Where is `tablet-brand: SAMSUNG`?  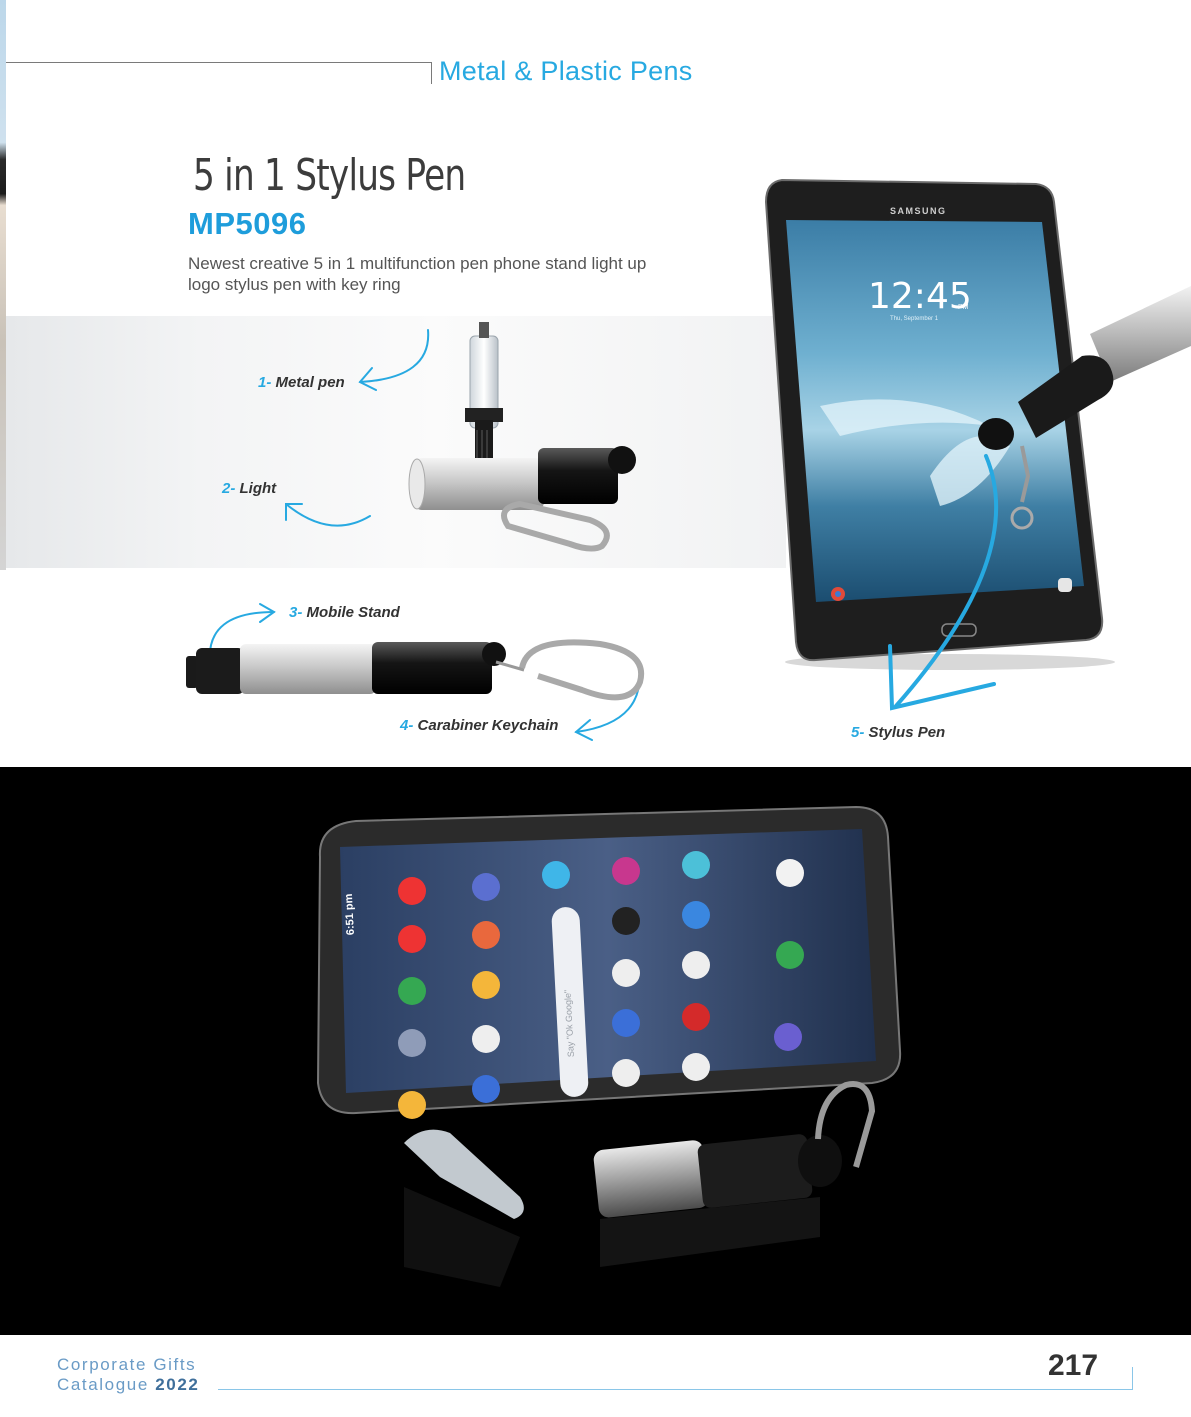 tablet-brand: SAMSUNG is located at coordinates (918, 211).